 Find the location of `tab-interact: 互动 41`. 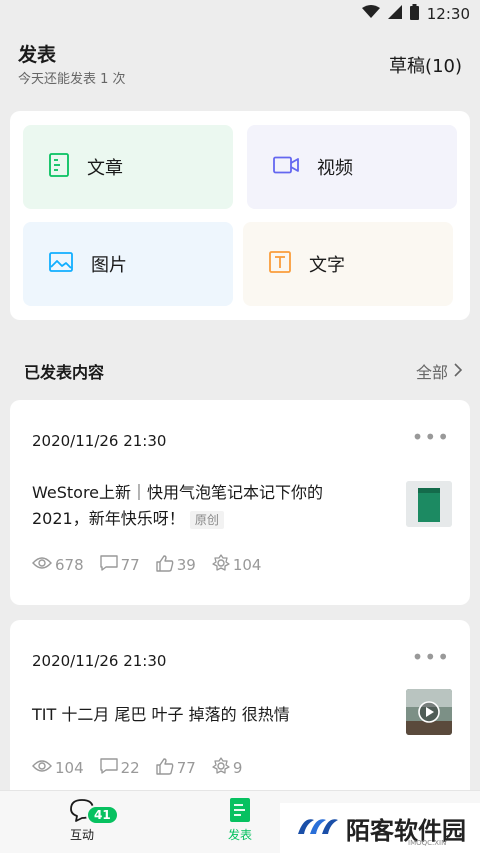

tab-interact: 互动 41 is located at coordinates (89, 820).